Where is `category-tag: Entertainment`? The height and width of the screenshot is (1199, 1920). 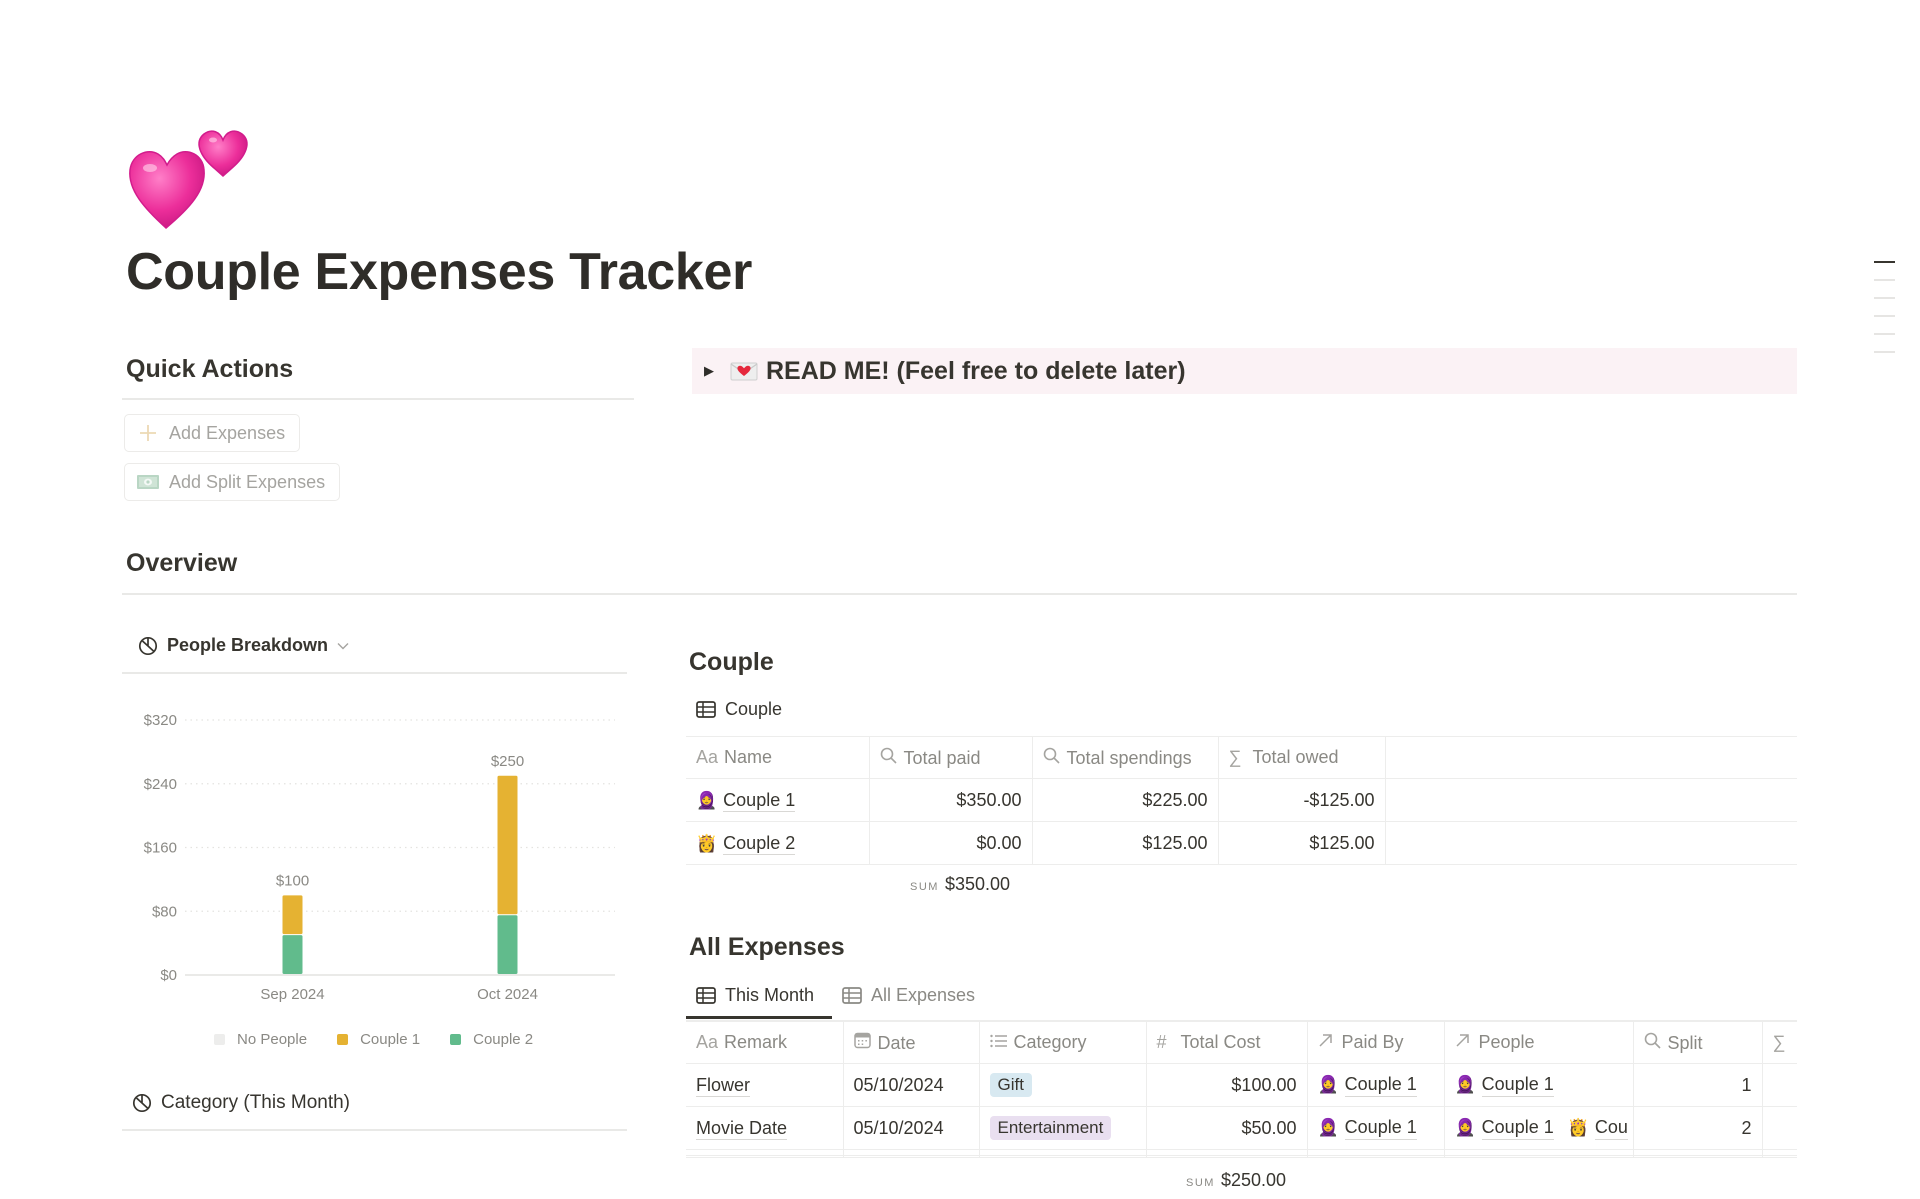
category-tag: Entertainment is located at coordinates (1050, 1128).